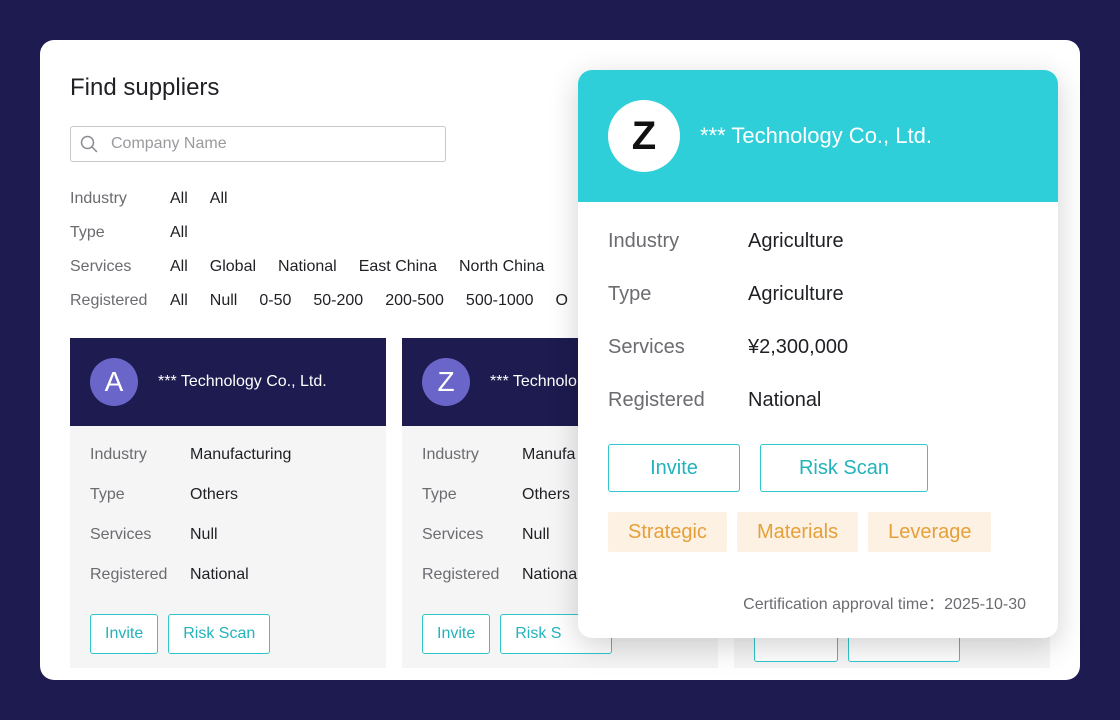 This screenshot has height=720, width=1120. What do you see at coordinates (101, 266) in the screenshot?
I see `filter-label: Services` at bounding box center [101, 266].